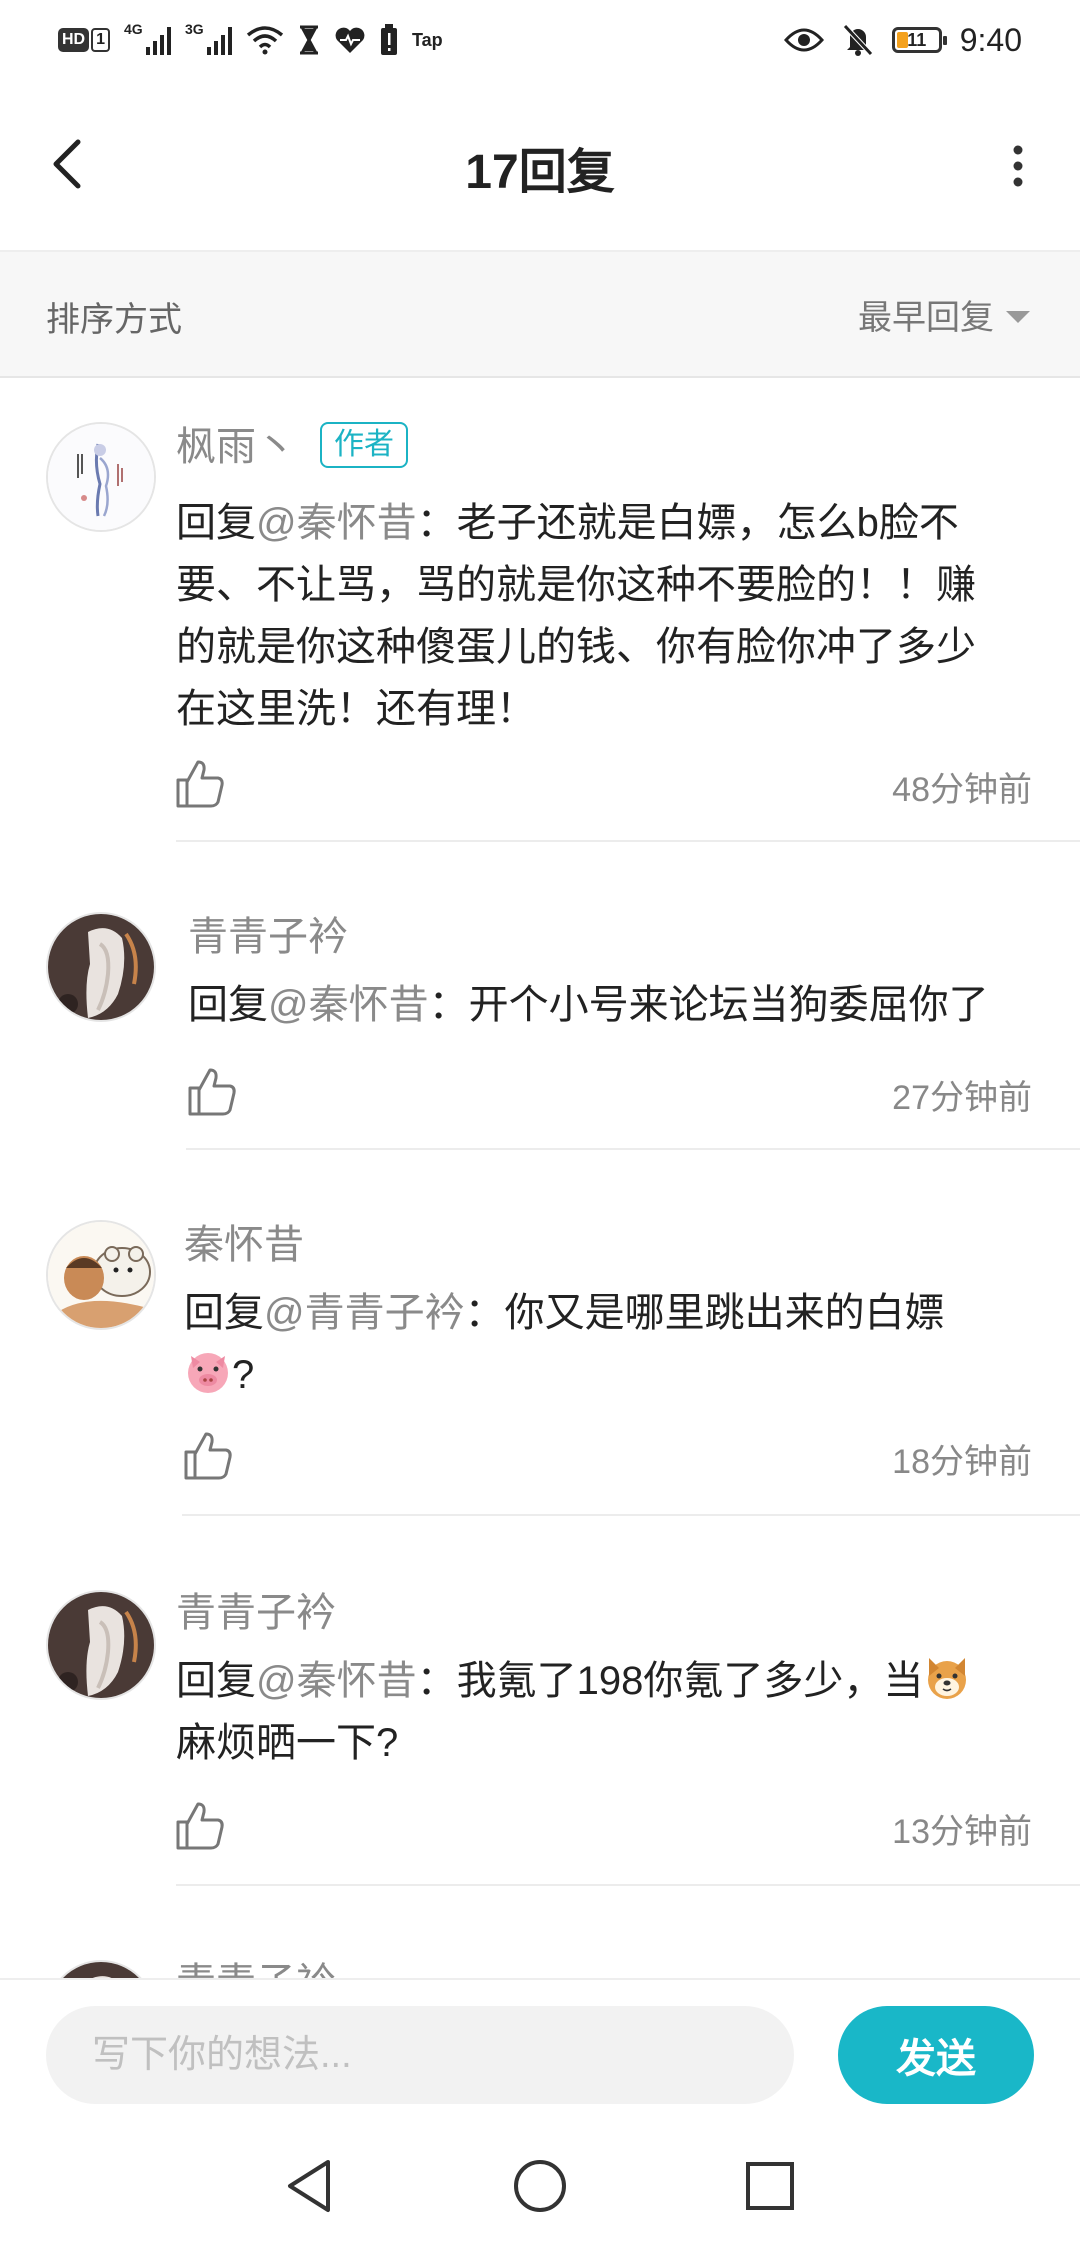  I want to click on comment-item: 青青子衿, so click(540, 1933).